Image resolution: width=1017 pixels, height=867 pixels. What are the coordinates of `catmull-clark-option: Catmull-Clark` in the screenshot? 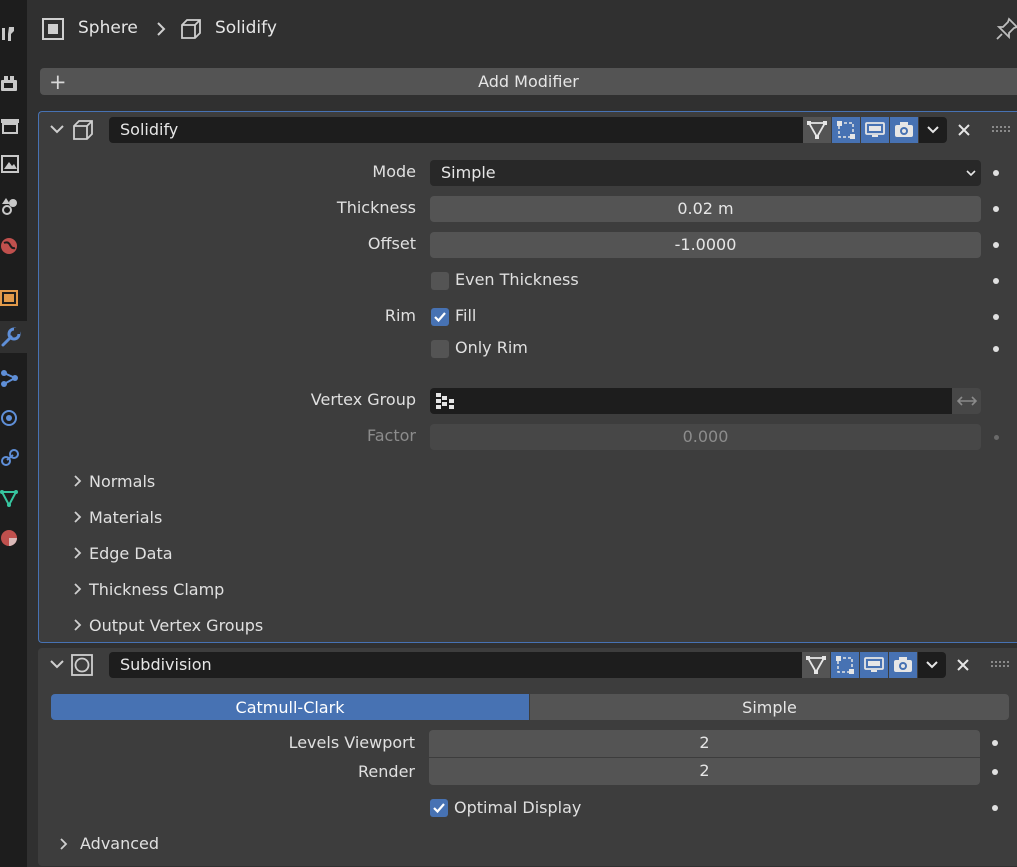 It's located at (290, 707).